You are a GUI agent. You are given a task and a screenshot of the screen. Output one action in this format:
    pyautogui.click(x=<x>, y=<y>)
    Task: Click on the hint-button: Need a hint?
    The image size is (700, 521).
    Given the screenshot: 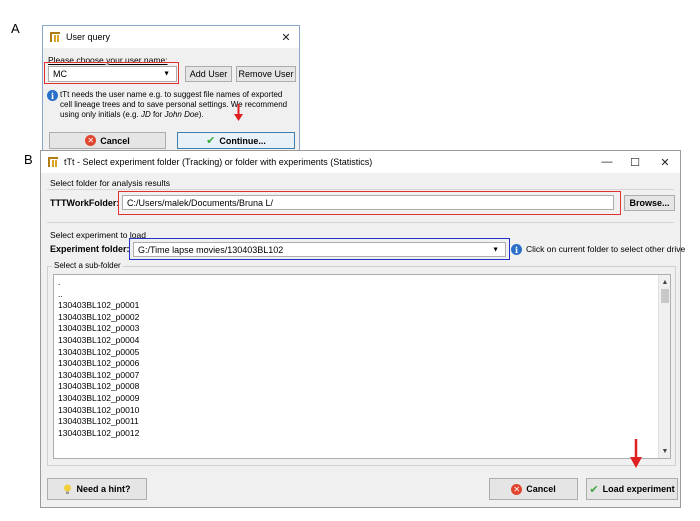 What is the action you would take?
    pyautogui.click(x=97, y=489)
    